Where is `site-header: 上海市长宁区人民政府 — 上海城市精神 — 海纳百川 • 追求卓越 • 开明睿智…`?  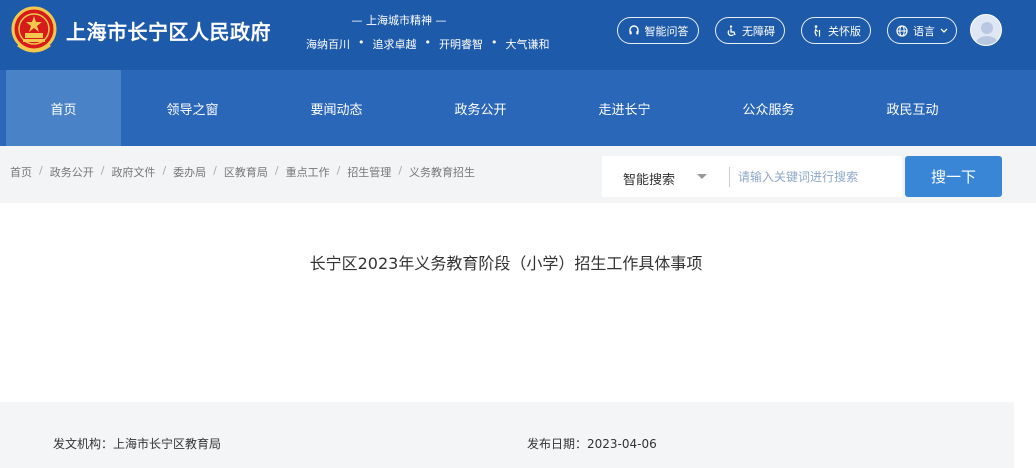
site-header: 上海市长宁区人民政府 — 上海城市精神 — 海纳百川 • 追求卓越 • 开明睿智… is located at coordinates (518, 35).